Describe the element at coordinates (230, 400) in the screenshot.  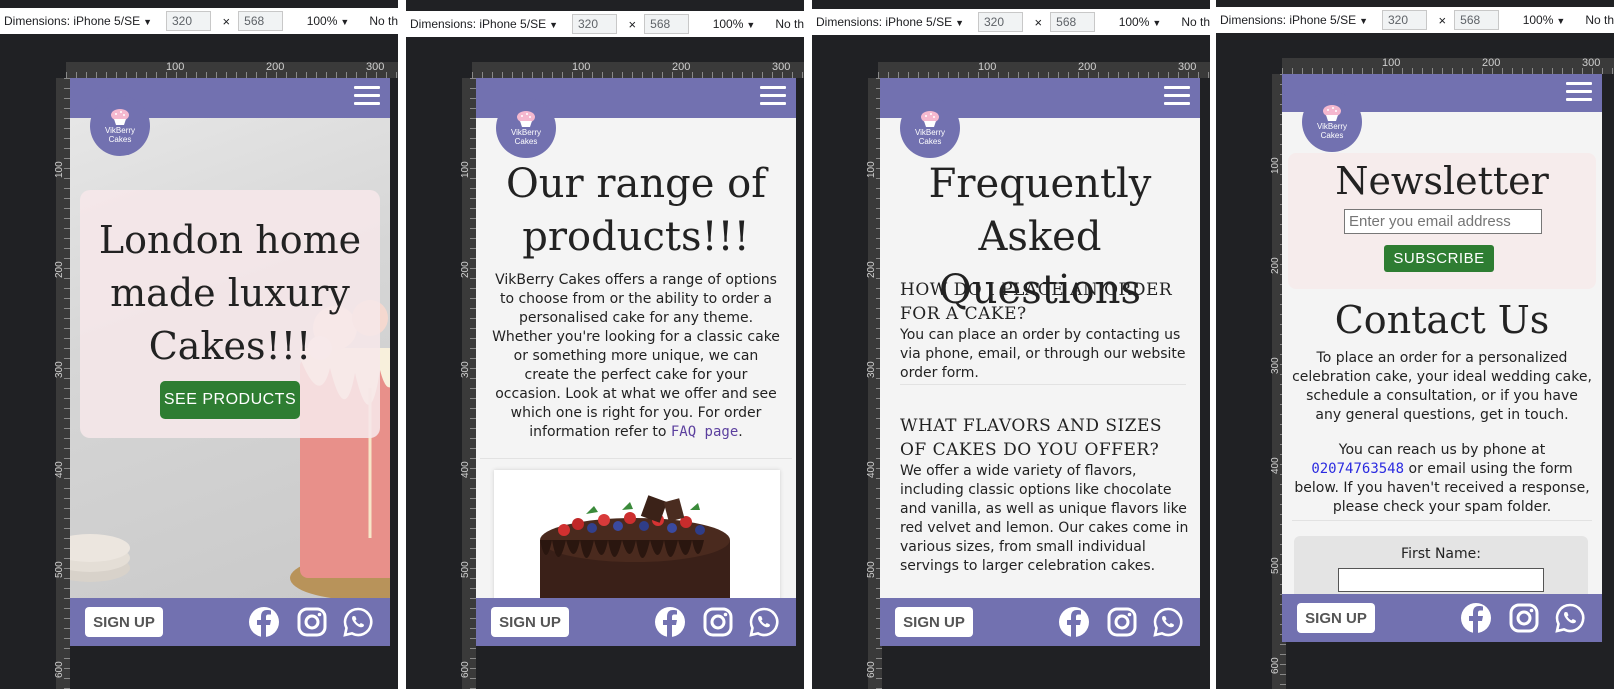
I see `see-products-button: SEE PRODUCTS` at that location.